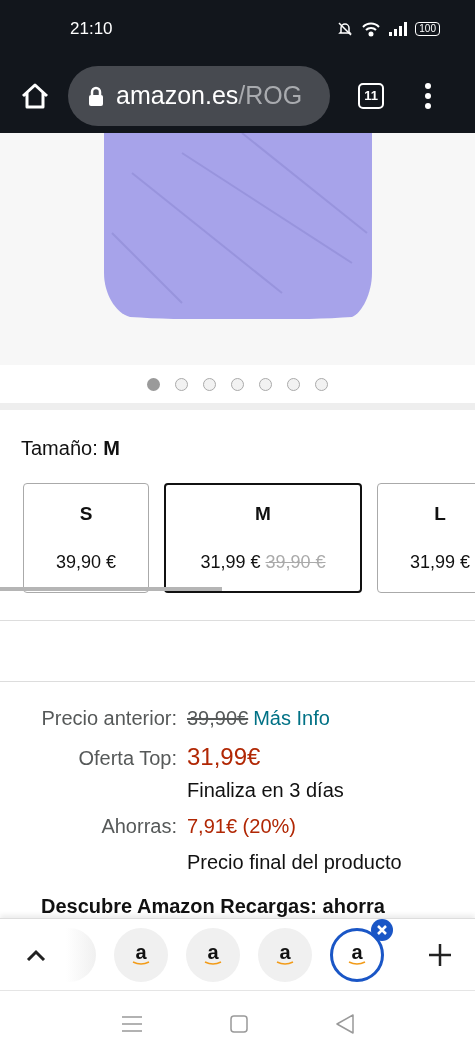 The image size is (475, 1056). Describe the element at coordinates (209, 95) in the screenshot. I see `url-text: amazon.es/ROG` at that location.